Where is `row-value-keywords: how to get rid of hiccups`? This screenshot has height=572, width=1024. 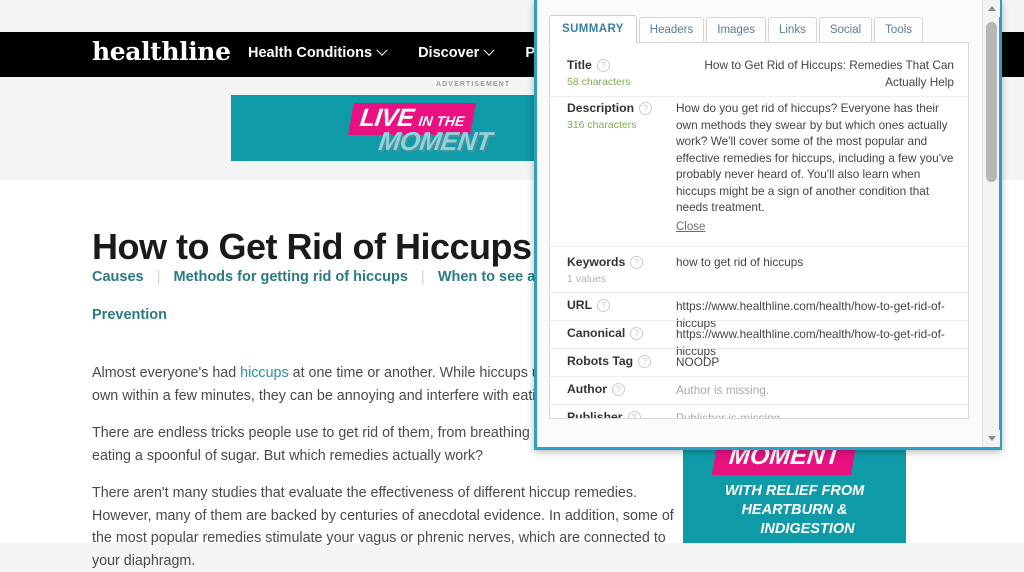 row-value-keywords: how to get rid of hiccups is located at coordinates (740, 262).